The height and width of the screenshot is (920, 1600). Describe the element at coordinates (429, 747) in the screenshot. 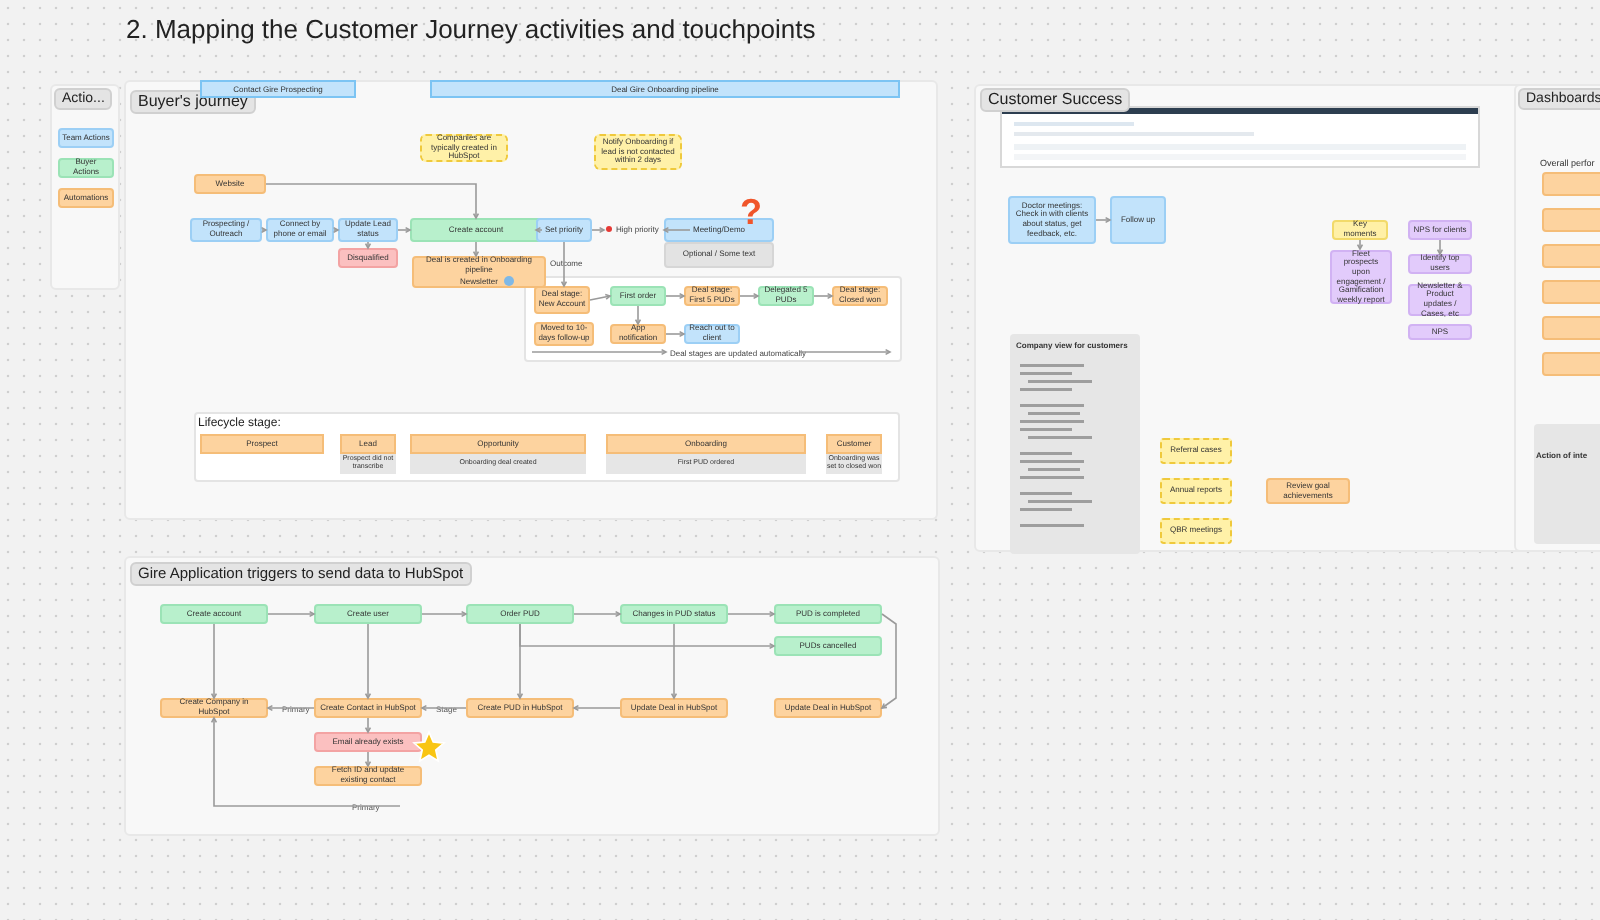

I see `star-icon` at that location.